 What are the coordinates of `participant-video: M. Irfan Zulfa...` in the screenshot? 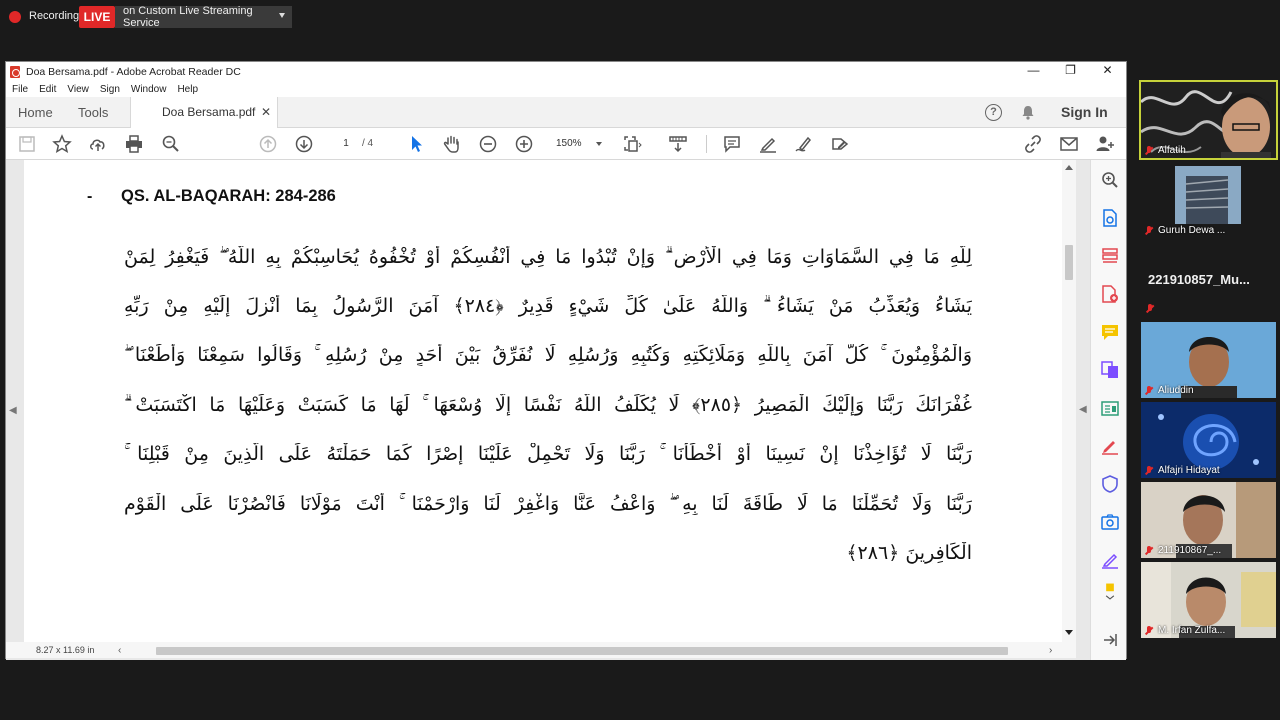 It's located at (1208, 600).